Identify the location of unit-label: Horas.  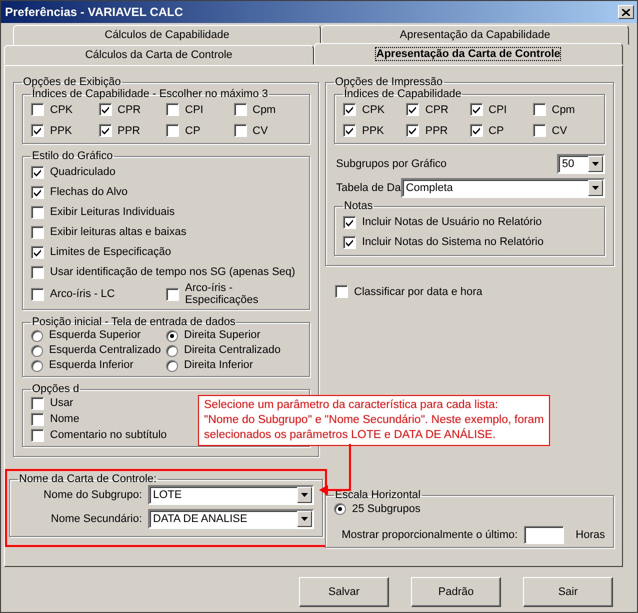
(590, 535).